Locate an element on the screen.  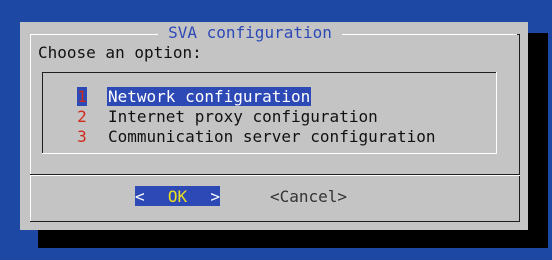
ok-button-label: OK is located at coordinates (177, 196).